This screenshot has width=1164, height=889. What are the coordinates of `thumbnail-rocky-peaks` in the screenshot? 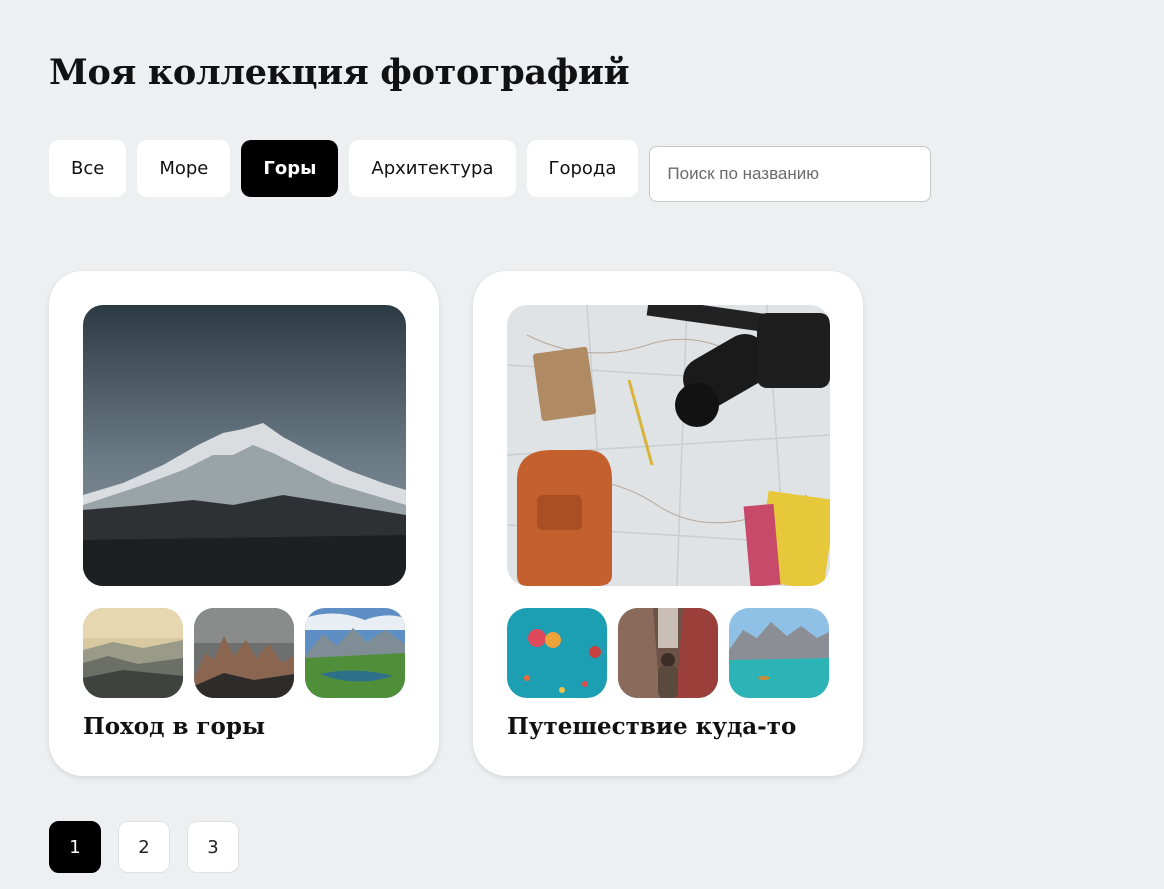 It's located at (244, 653).